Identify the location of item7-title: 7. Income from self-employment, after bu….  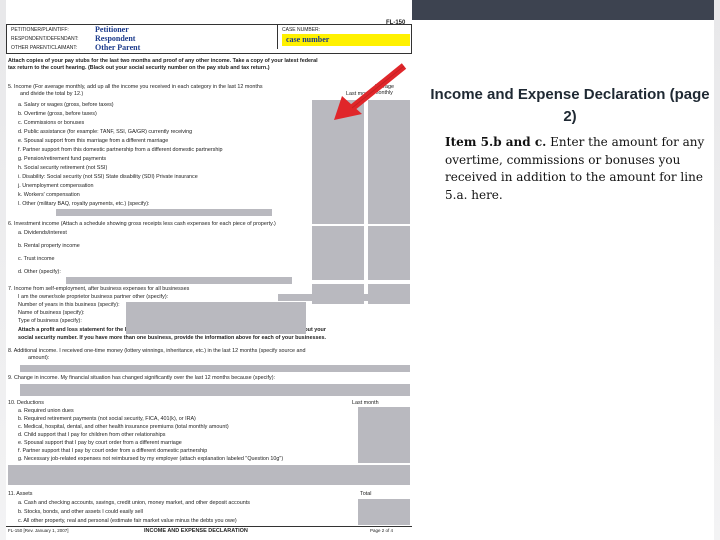
(99, 289).